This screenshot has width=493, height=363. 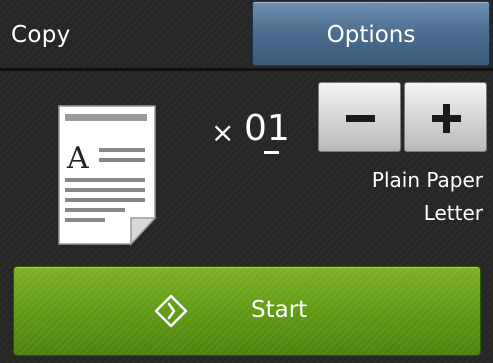 I want to click on document-icon: A, so click(x=107, y=175).